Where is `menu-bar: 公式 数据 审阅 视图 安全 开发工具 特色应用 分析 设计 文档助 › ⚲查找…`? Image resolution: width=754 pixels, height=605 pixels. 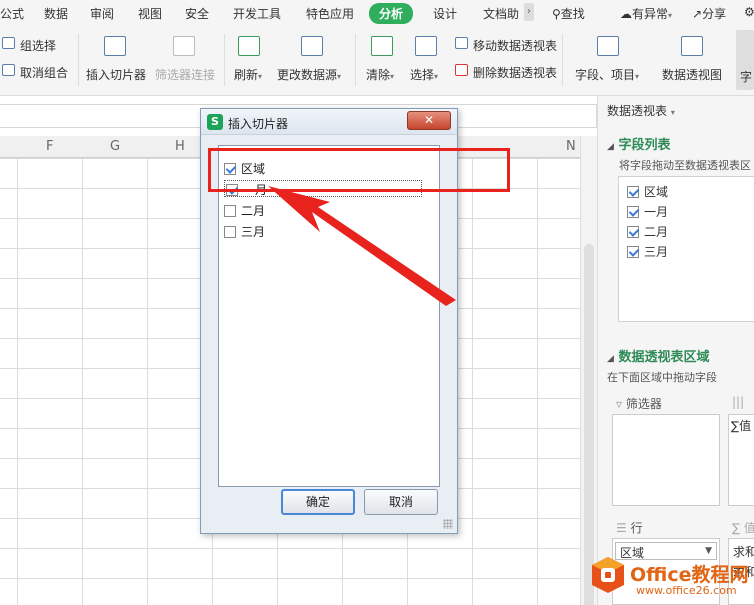
menu-bar: 公式 数据 审阅 视图 安全 开发工具 特色应用 分析 设计 文档助 › ⚲查找… is located at coordinates (377, 13).